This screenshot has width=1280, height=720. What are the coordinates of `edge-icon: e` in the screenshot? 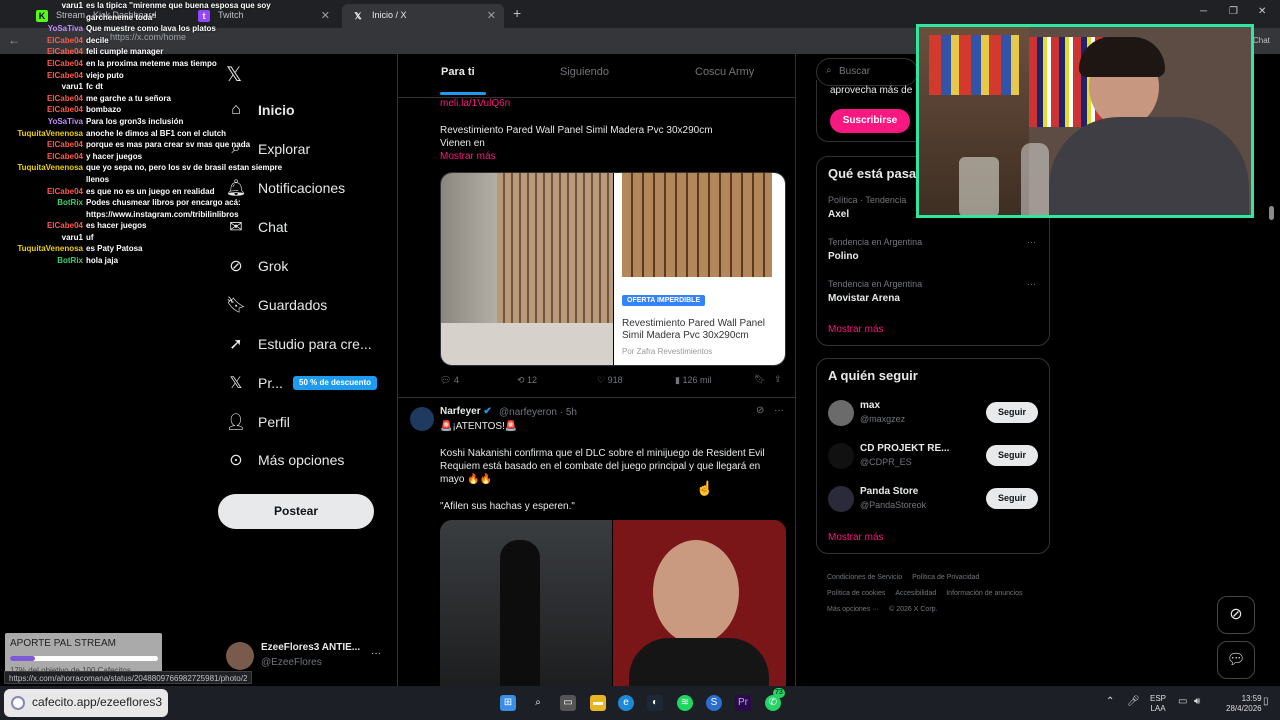 It's located at (626, 703).